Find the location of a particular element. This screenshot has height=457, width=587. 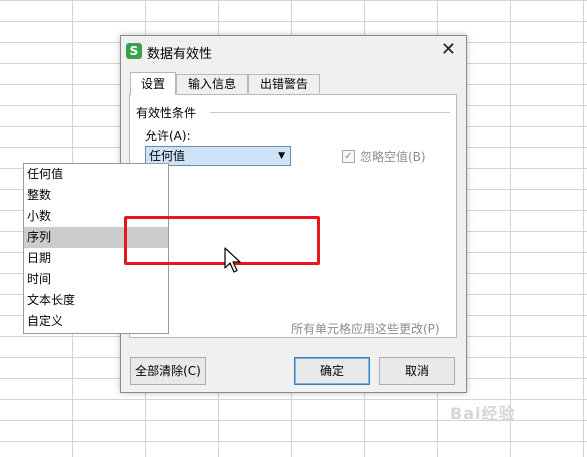

tab-error-alert: 出错警告 is located at coordinates (284, 83).